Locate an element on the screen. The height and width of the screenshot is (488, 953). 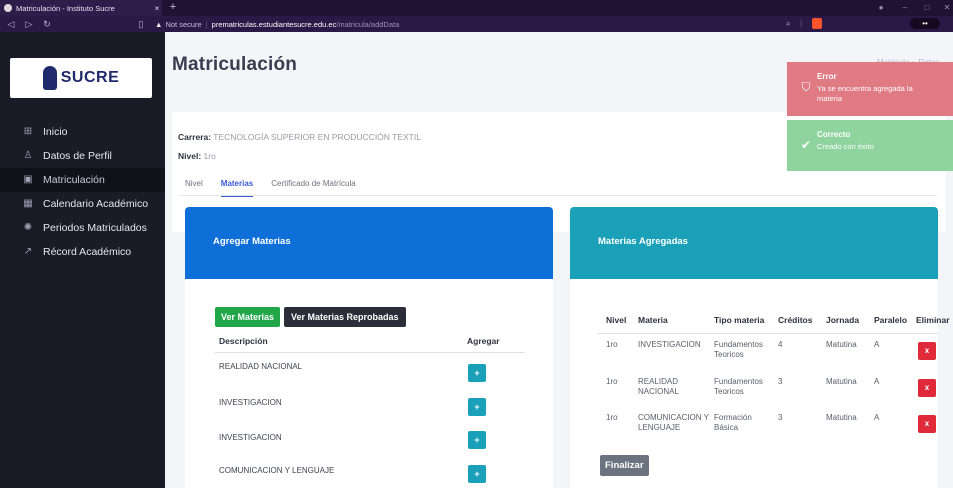
col-header-descripcion: Descripción is located at coordinates (243, 341).